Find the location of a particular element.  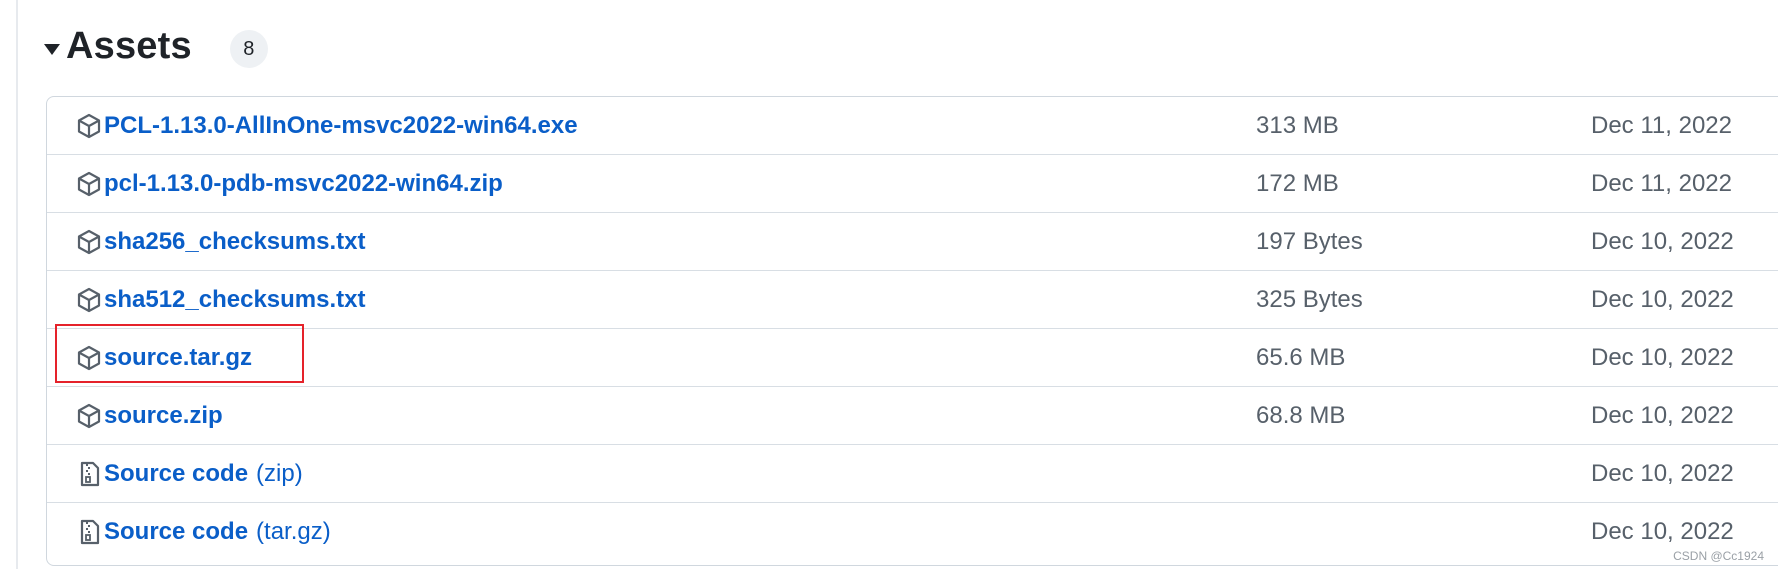

asset-link: Source code (zip) is located at coordinates (189, 474).